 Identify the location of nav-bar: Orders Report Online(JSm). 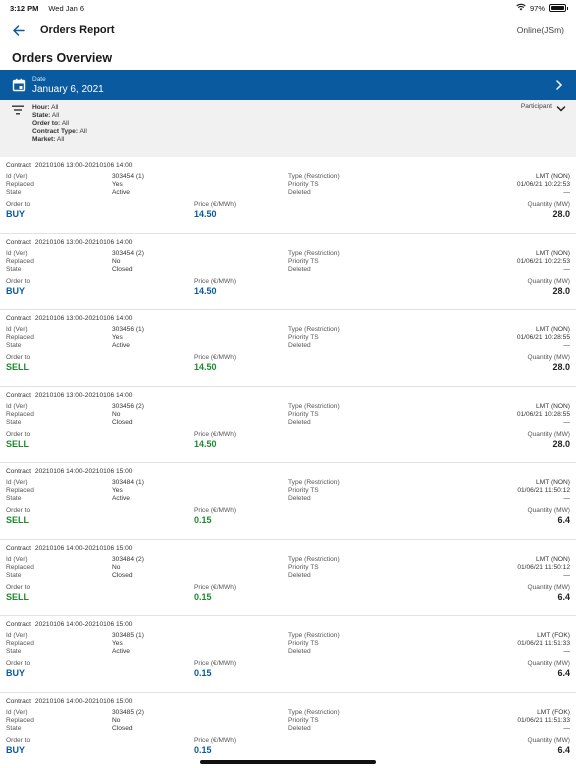
(288, 30).